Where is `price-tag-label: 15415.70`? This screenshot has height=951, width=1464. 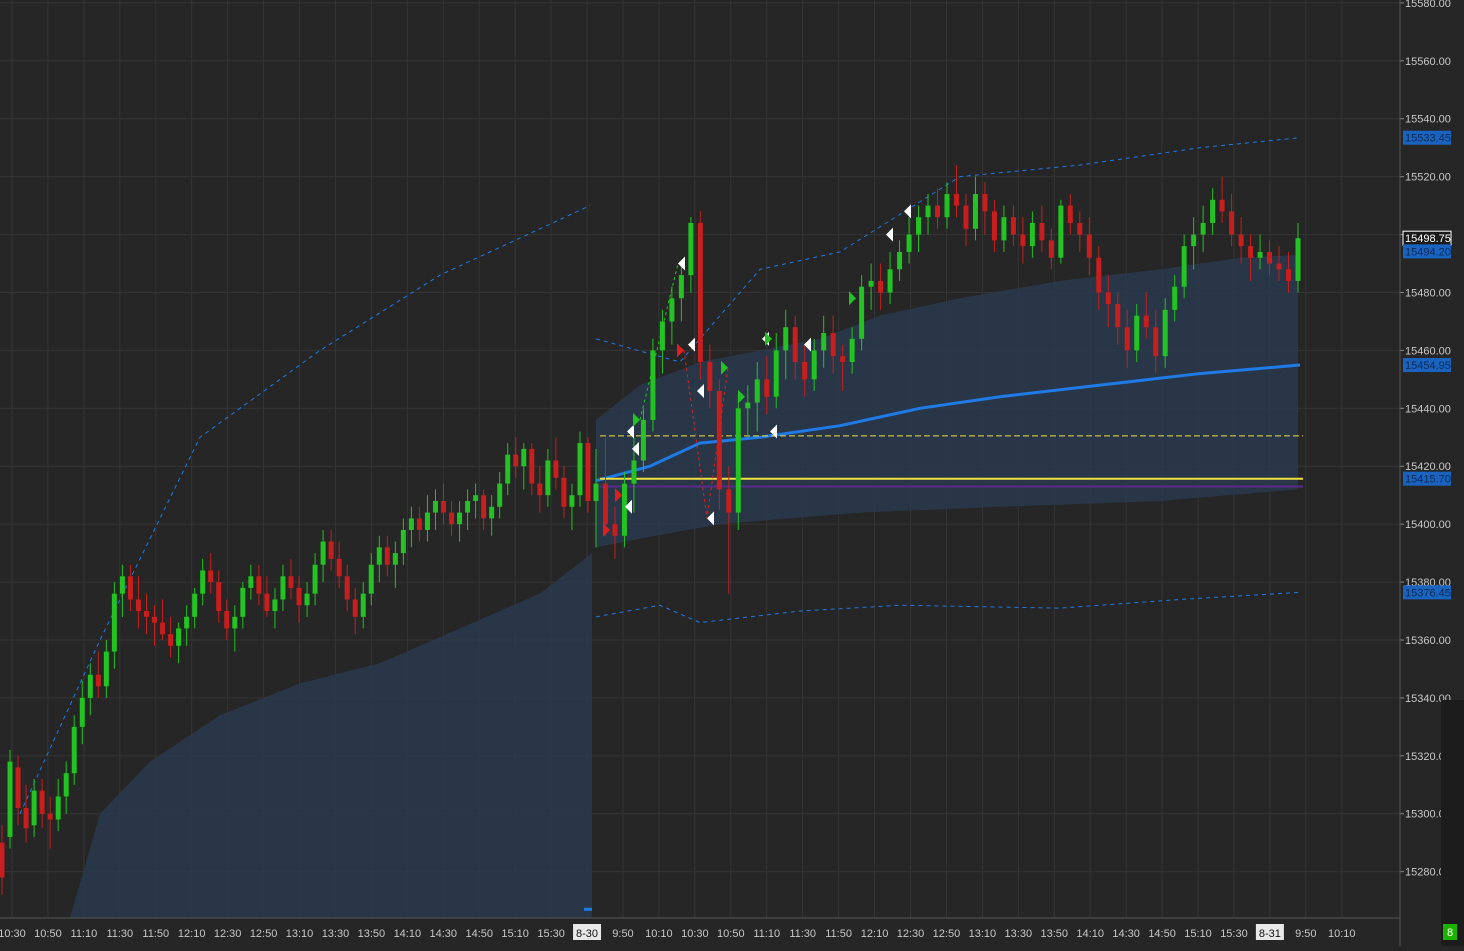 price-tag-label: 15415.70 is located at coordinates (1428, 480).